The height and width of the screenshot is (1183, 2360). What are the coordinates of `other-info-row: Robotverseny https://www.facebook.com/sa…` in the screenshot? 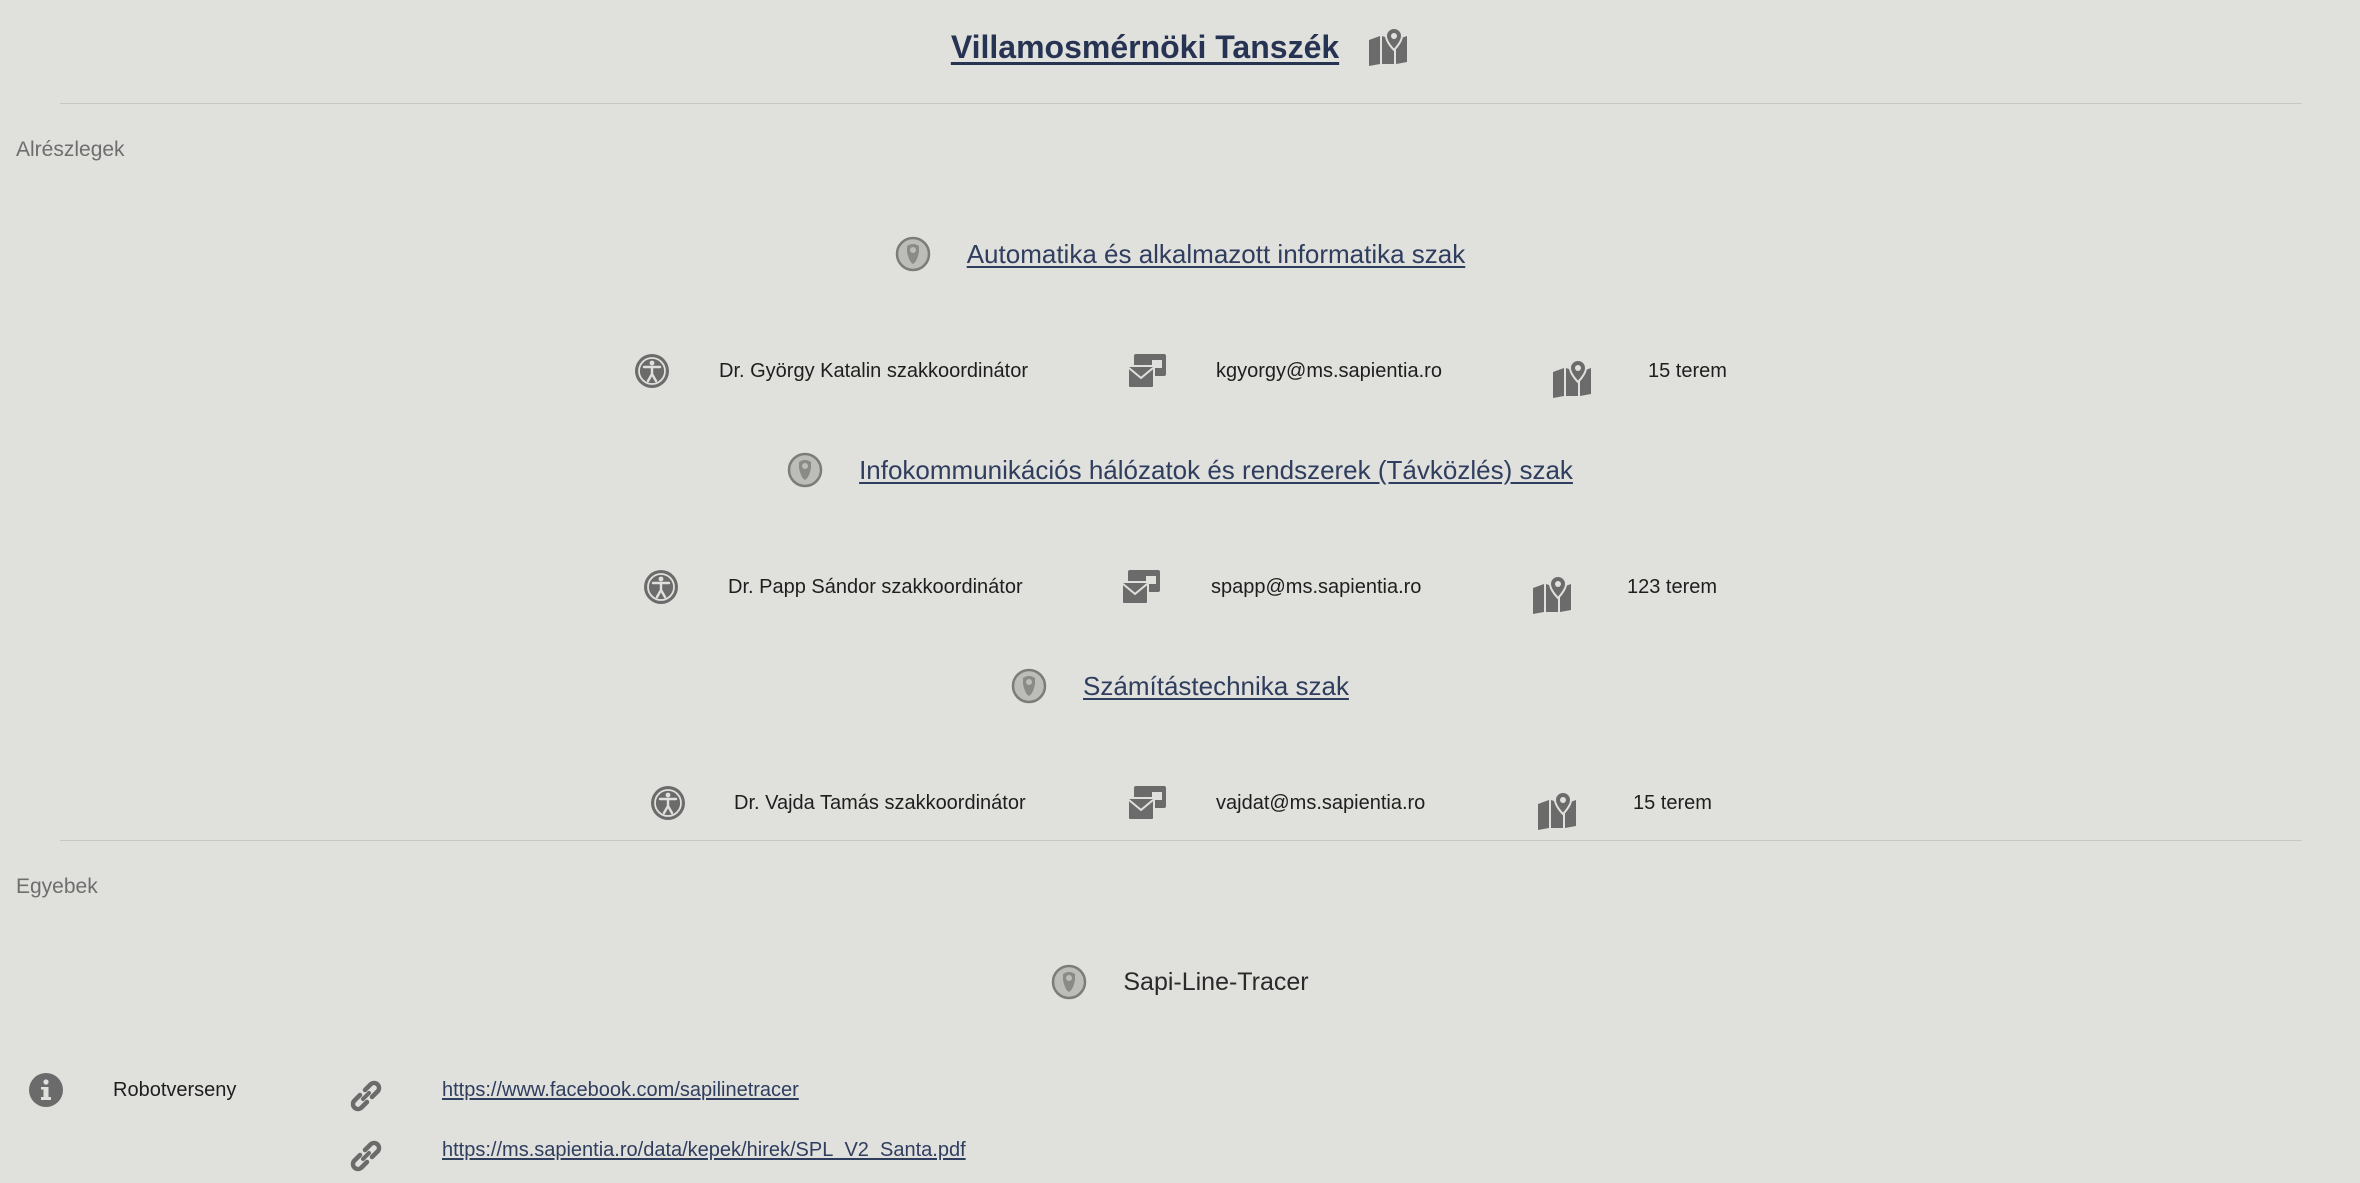 It's located at (1180, 1090).